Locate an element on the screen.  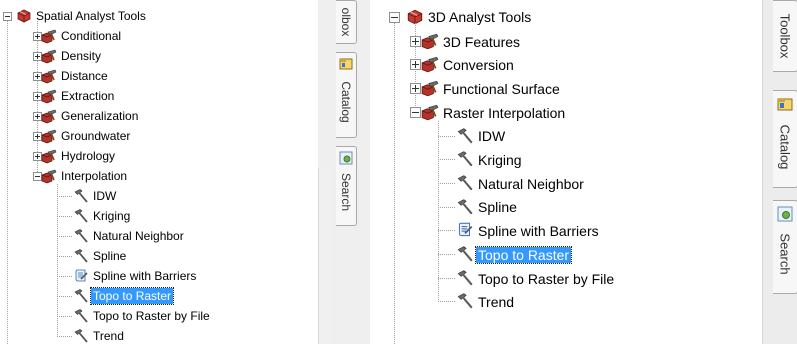
toolset-item: Interpolation is located at coordinates (94, 176).